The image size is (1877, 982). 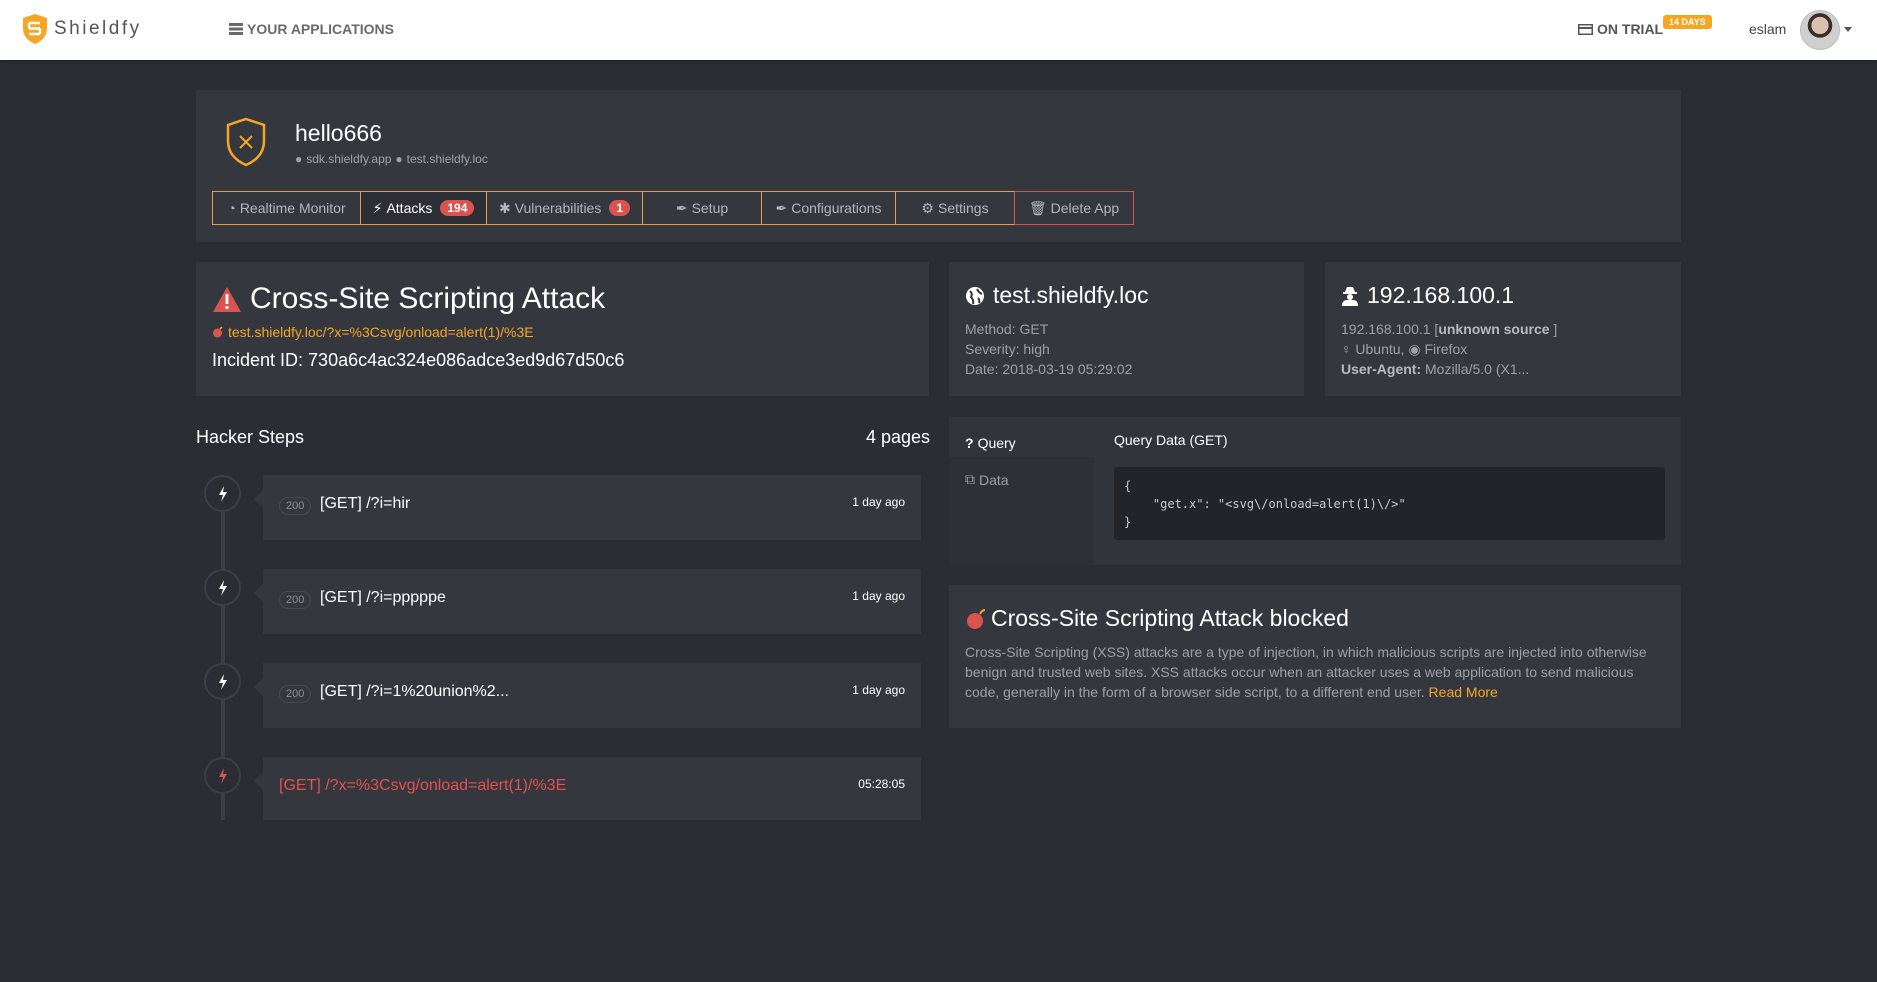 I want to click on app-name: hello666, so click(x=338, y=133).